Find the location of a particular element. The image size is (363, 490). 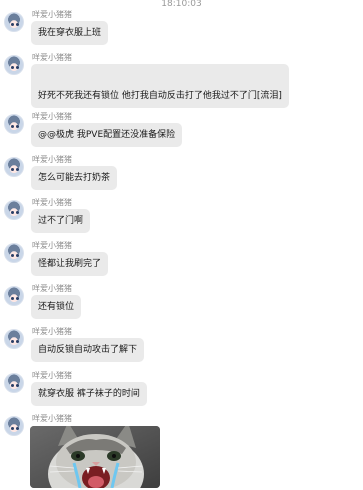

message-bubble: 自动反锁自动攻击了解下 is located at coordinates (88, 350).